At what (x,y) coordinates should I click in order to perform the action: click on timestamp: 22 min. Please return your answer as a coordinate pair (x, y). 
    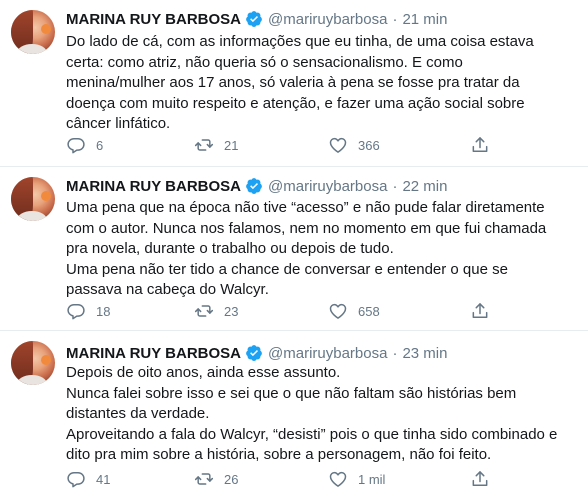
    Looking at the image, I should click on (424, 186).